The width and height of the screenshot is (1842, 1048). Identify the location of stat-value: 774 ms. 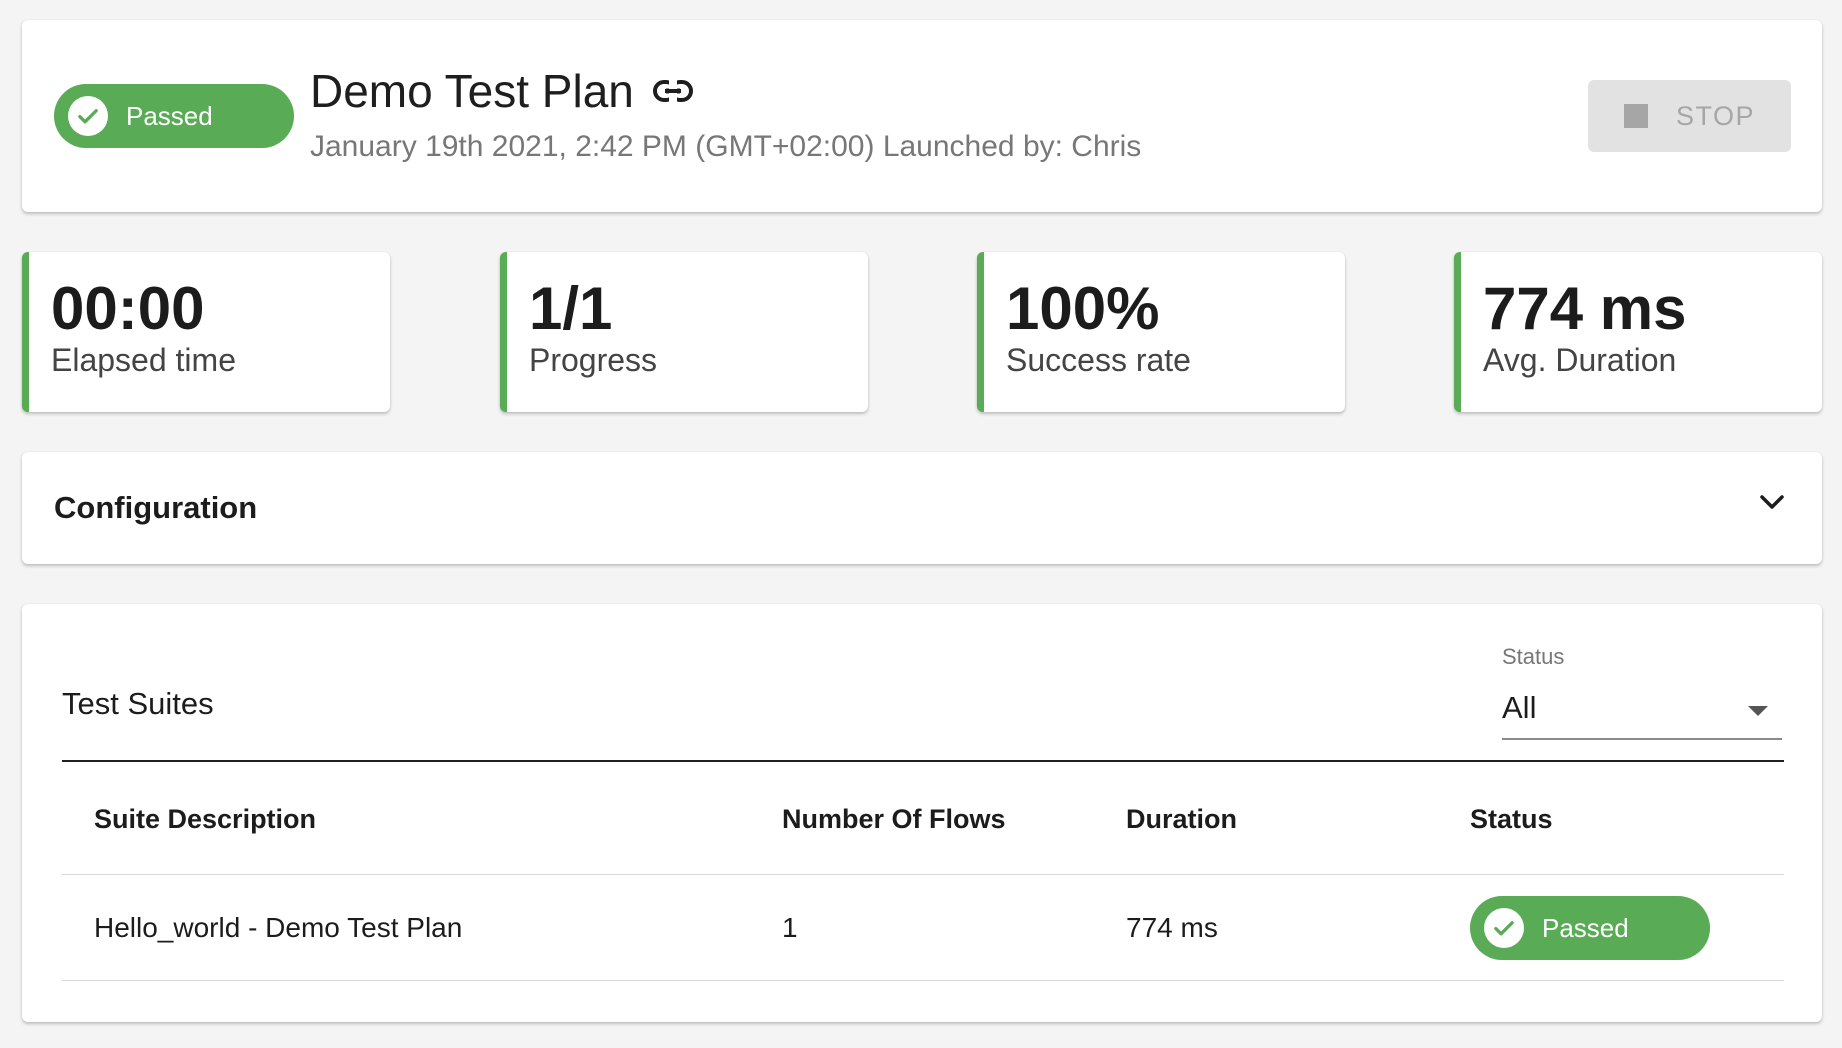
(1585, 308).